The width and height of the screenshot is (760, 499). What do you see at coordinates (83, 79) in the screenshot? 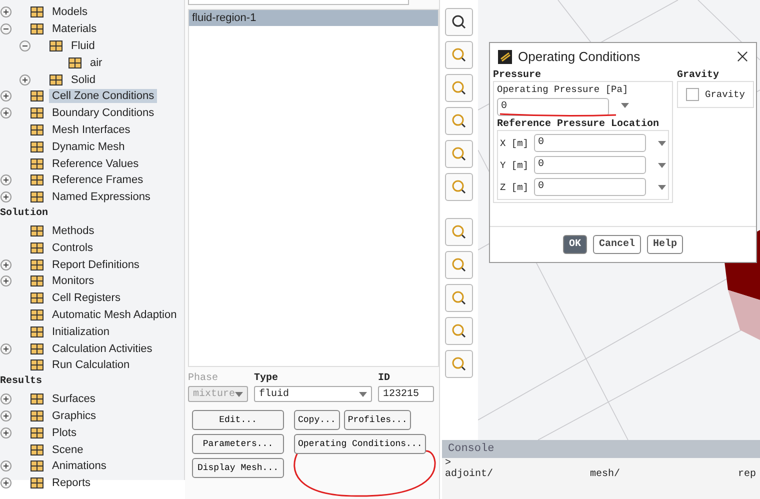
I see `tree-item: Solid` at bounding box center [83, 79].